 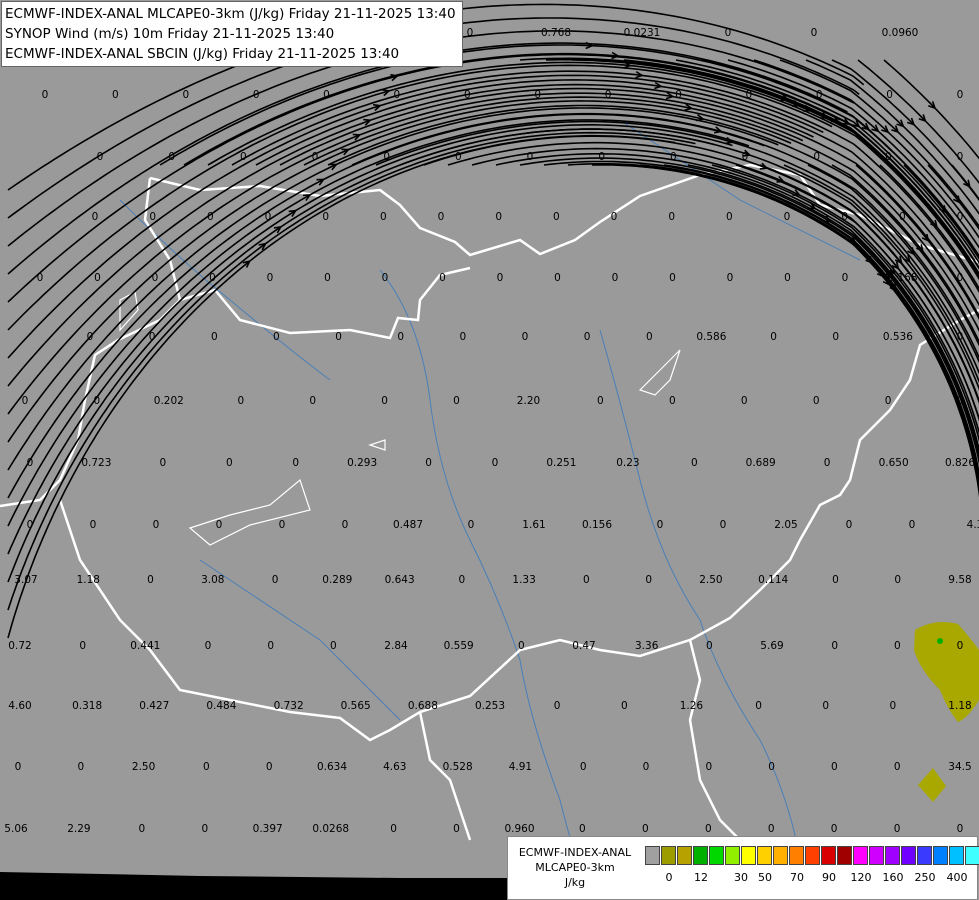 I want to click on cape-value-label: 3.08, so click(x=212, y=580).